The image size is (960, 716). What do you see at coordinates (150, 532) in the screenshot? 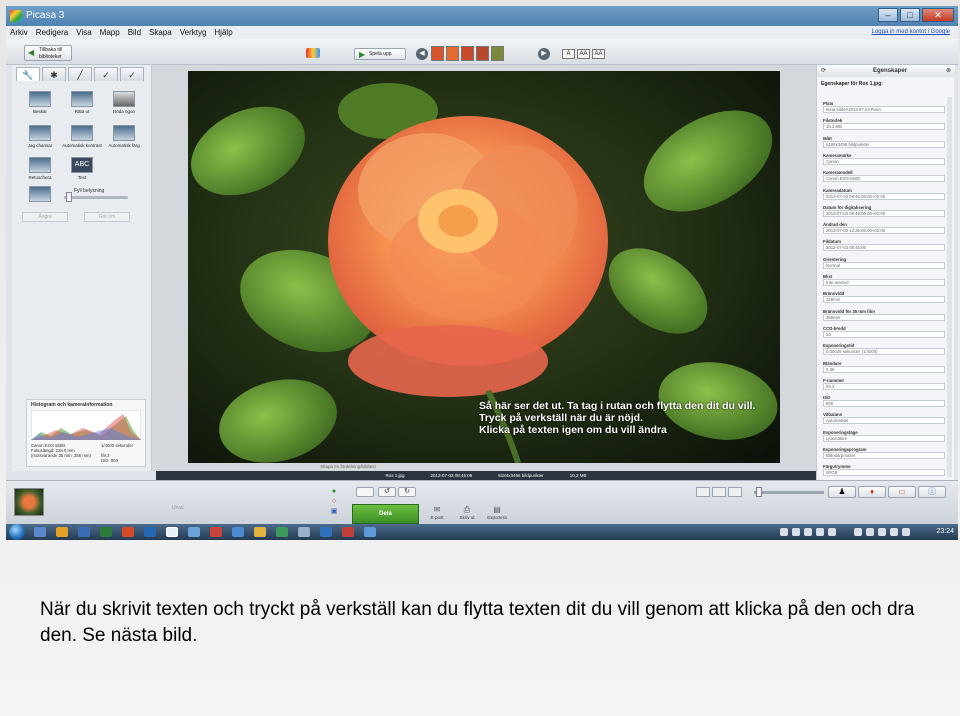
I see `outlook-icon` at bounding box center [150, 532].